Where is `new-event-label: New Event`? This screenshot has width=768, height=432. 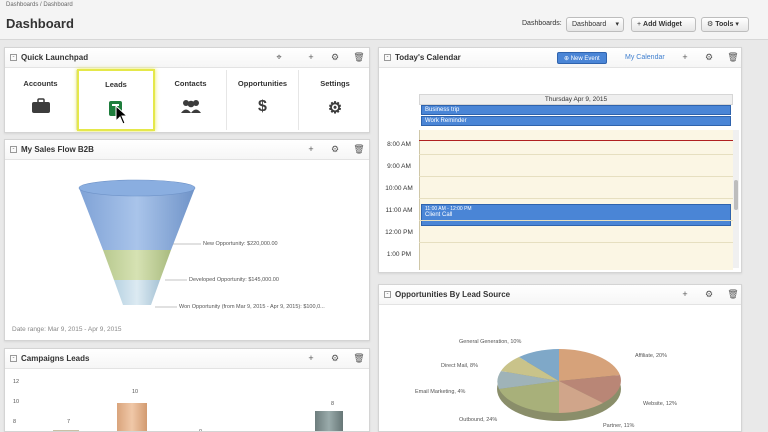
new-event-label: New Event is located at coordinates (585, 59).